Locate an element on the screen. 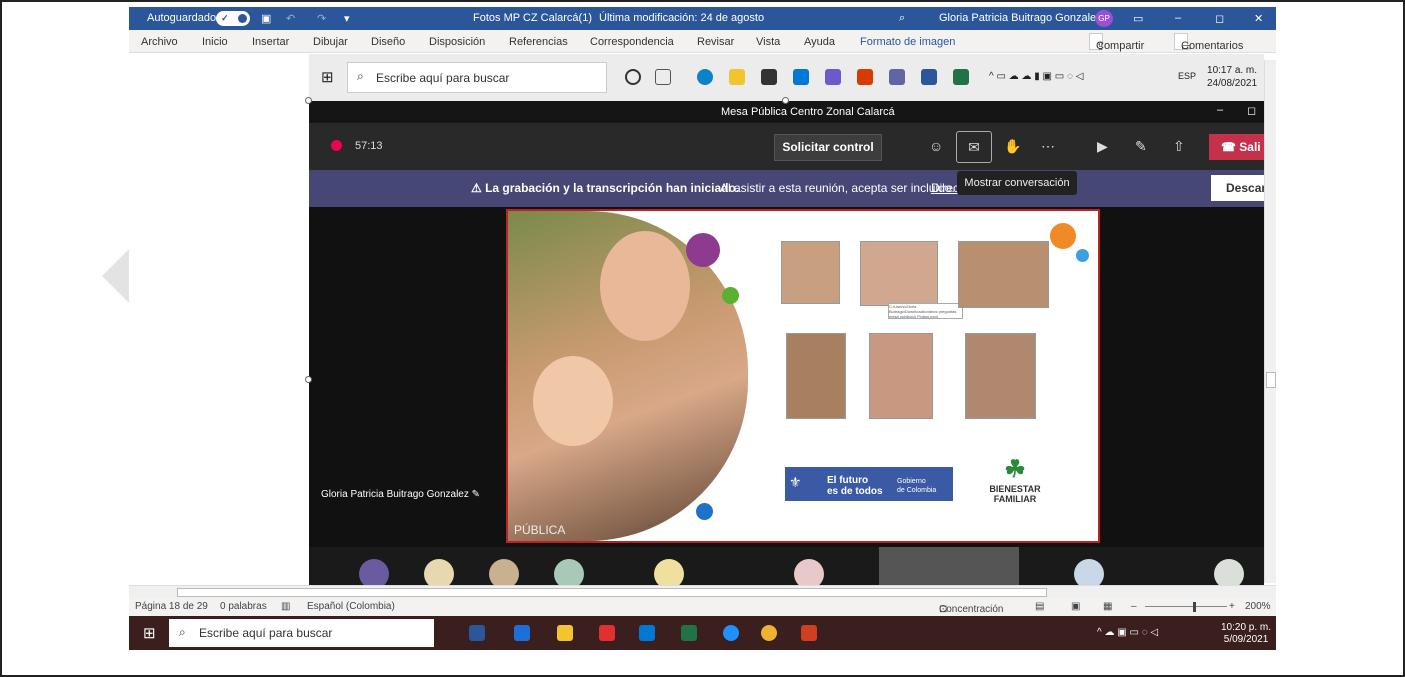 This screenshot has width=1405, height=677. participants-icon: ☺ is located at coordinates (936, 146).